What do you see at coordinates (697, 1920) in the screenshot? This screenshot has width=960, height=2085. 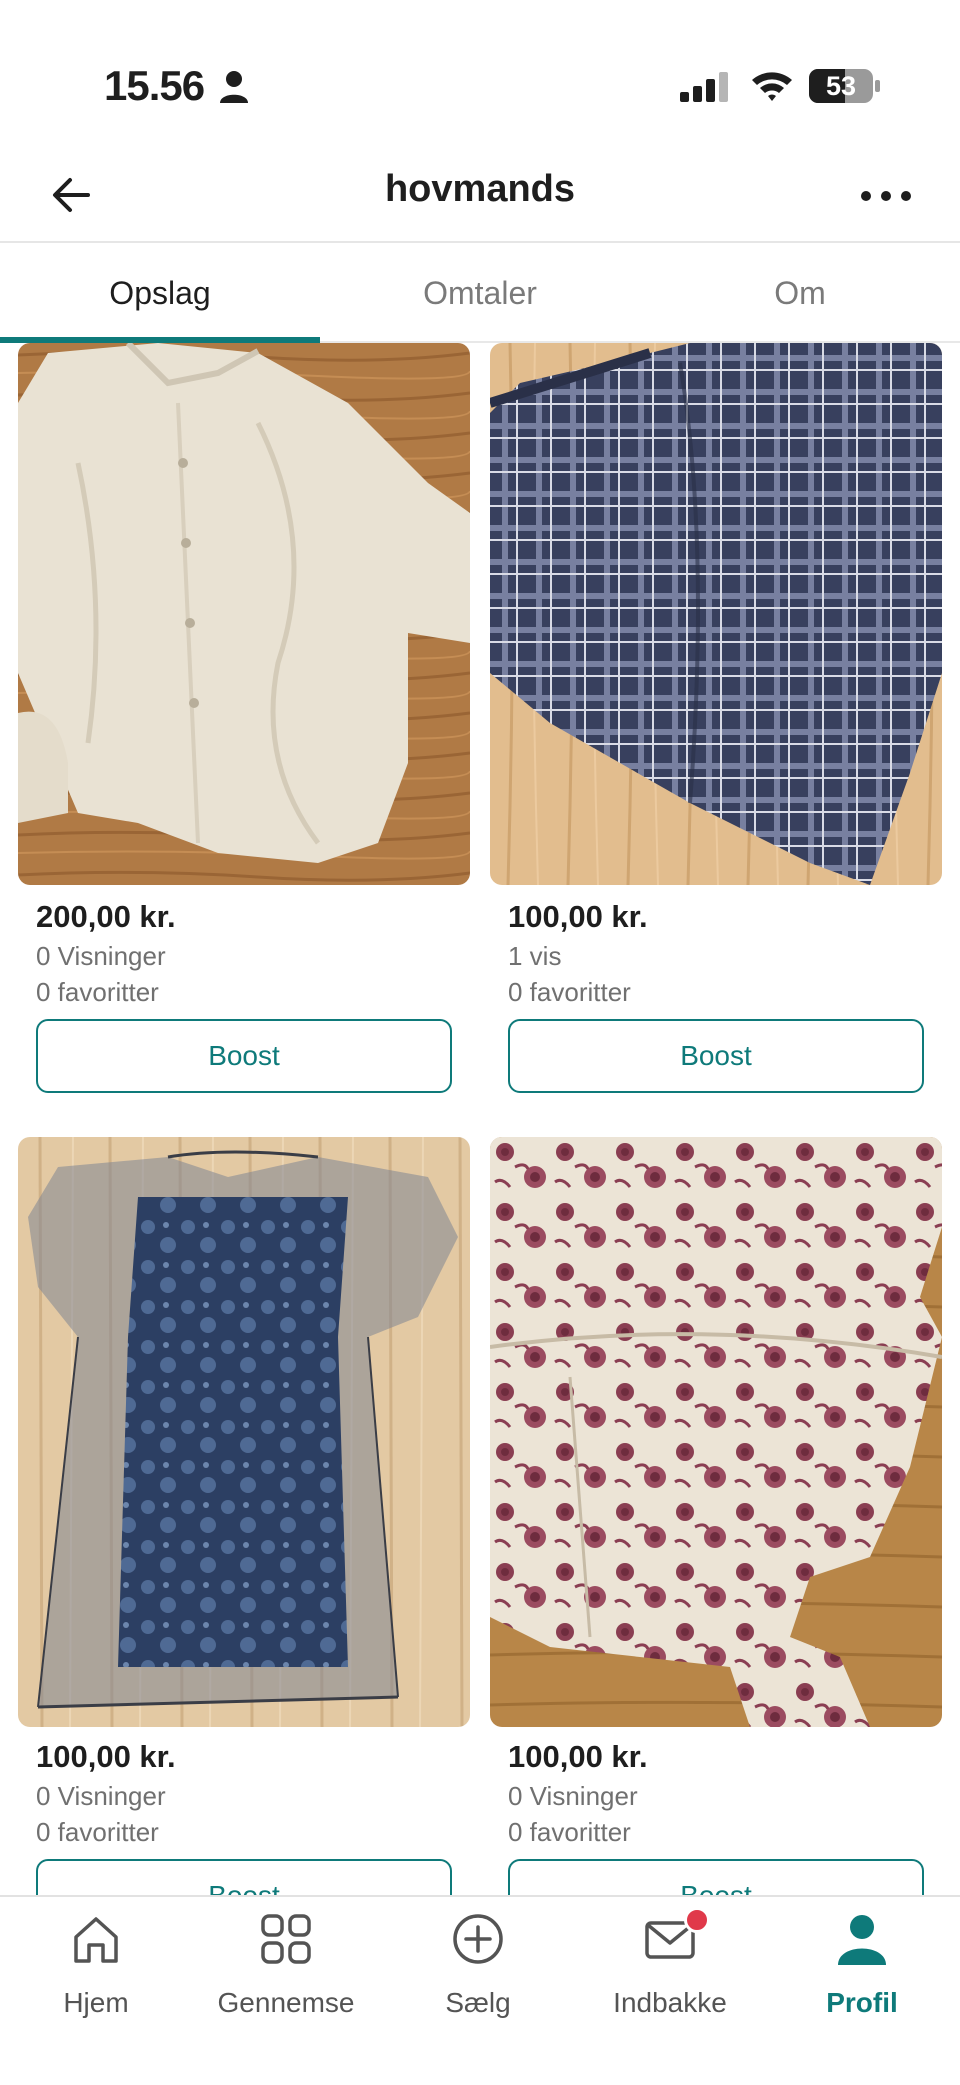 I see `notification-dot` at bounding box center [697, 1920].